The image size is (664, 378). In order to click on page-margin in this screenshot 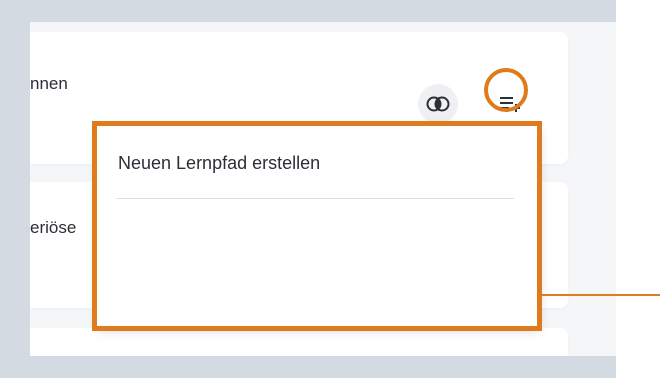, I will do `click(640, 189)`.